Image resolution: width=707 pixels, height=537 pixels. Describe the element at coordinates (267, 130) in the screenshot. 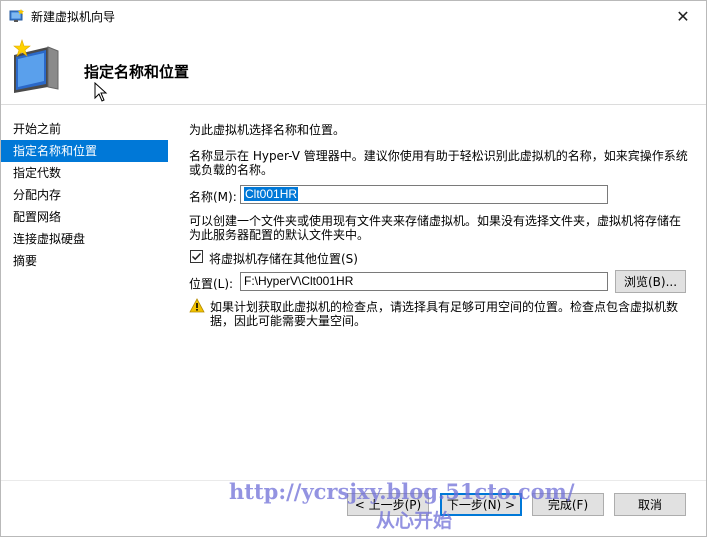

I see `intro-text: 为此虚拟机选择名称和位置。` at that location.